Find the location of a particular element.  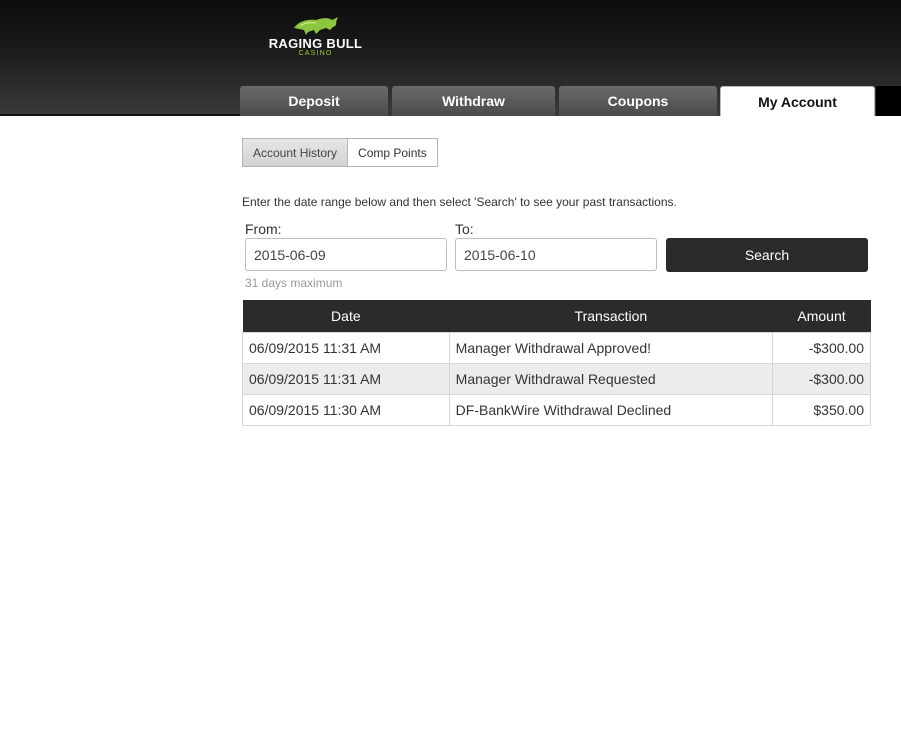

tab-my-account: My Account is located at coordinates (797, 101).